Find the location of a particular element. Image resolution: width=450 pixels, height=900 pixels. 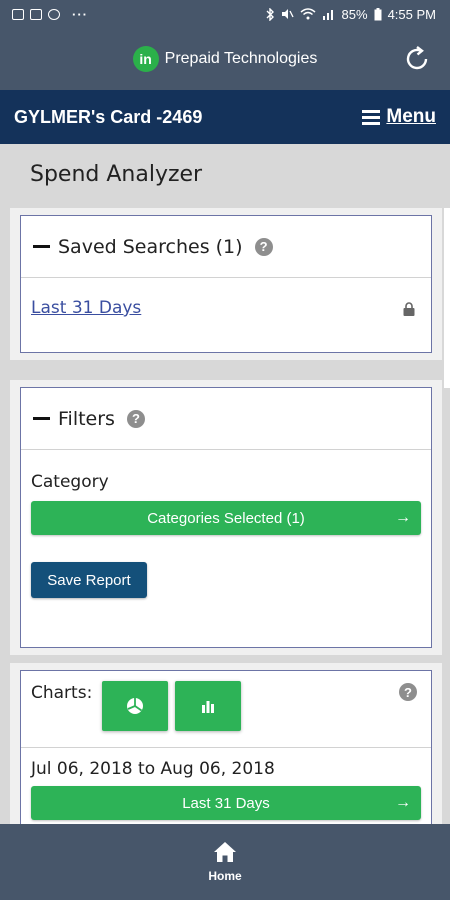

pie-chart-button is located at coordinates (135, 706).